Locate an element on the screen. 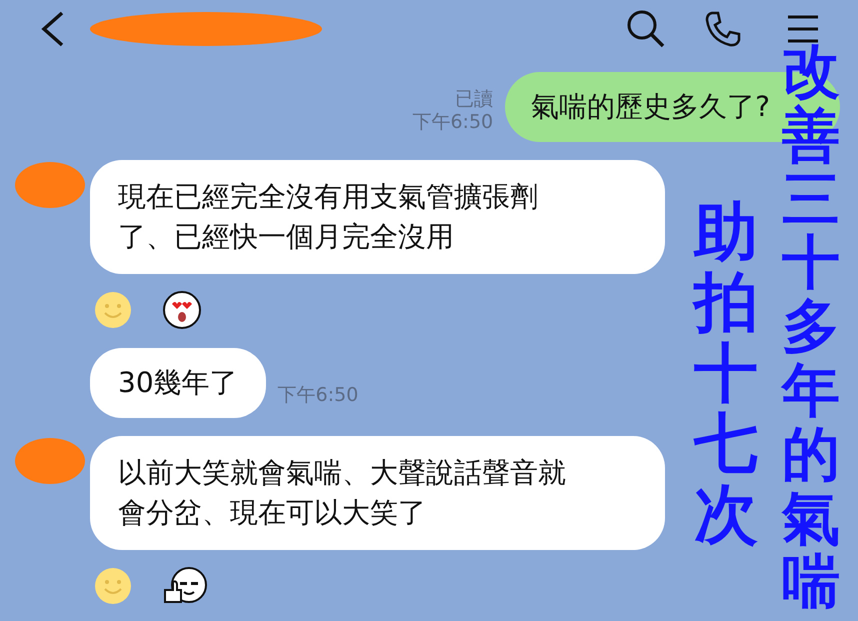  message-text: 會分岔、現在可以大笑了 is located at coordinates (272, 513).